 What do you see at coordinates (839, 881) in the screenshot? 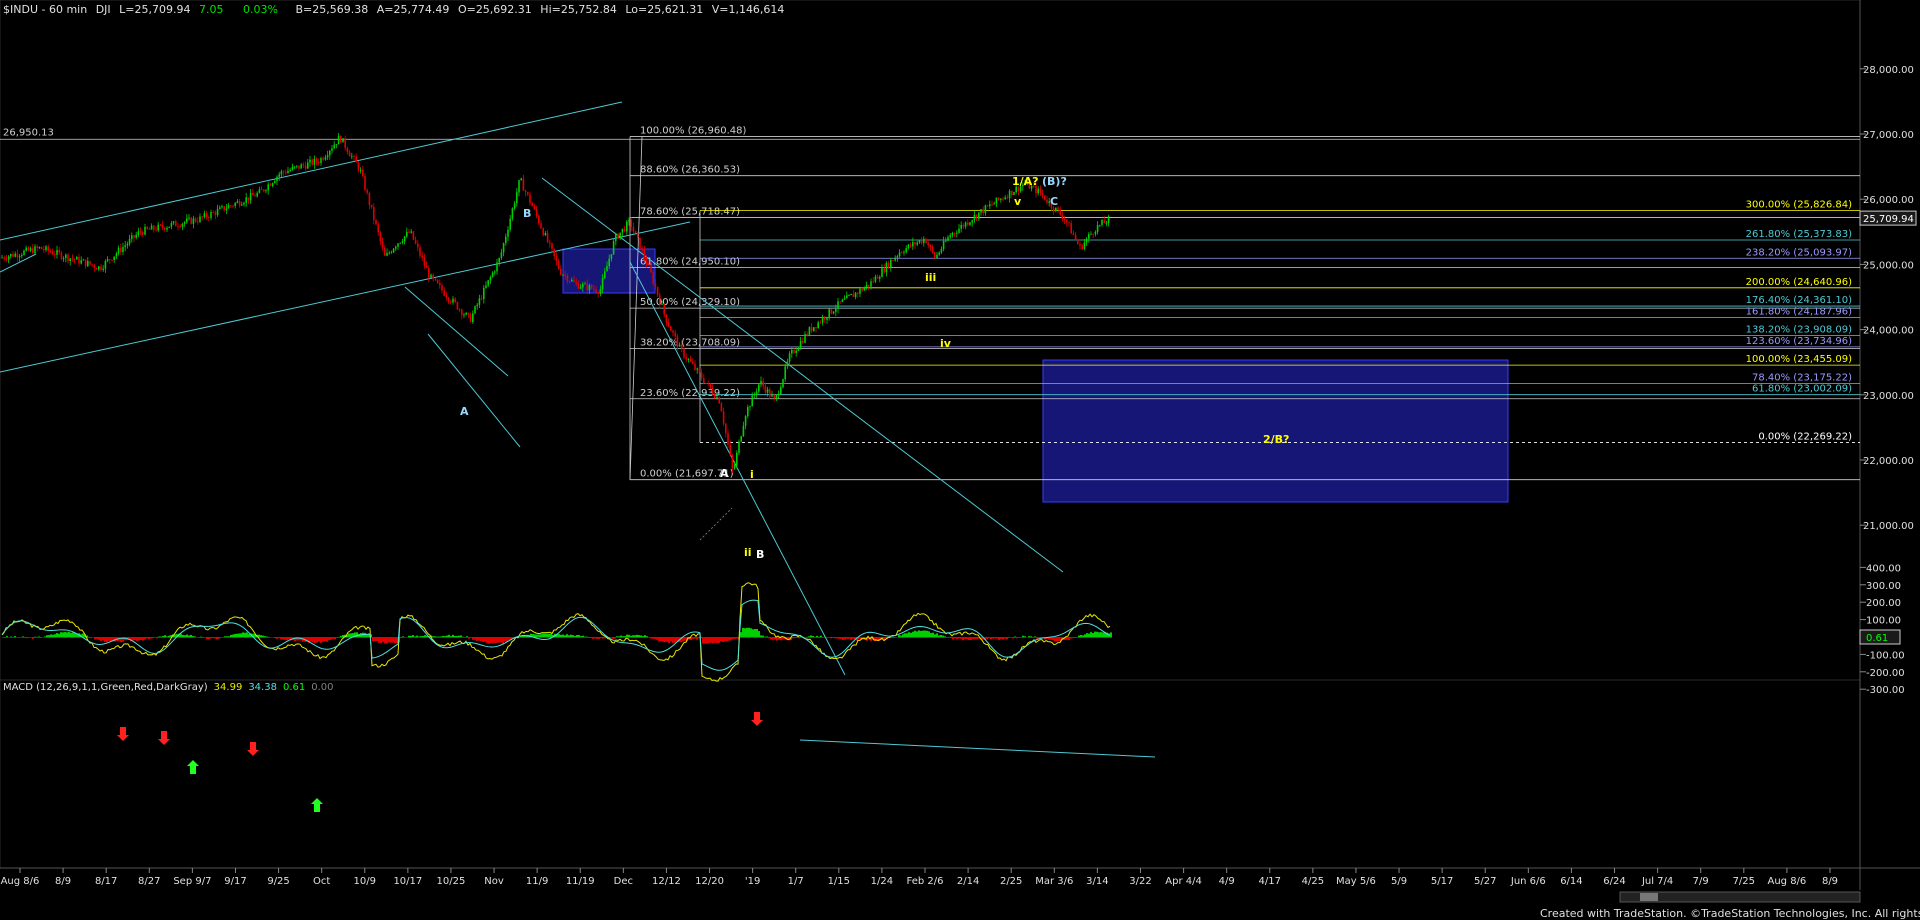
I see `time-tick-label: 1/15` at bounding box center [839, 881].